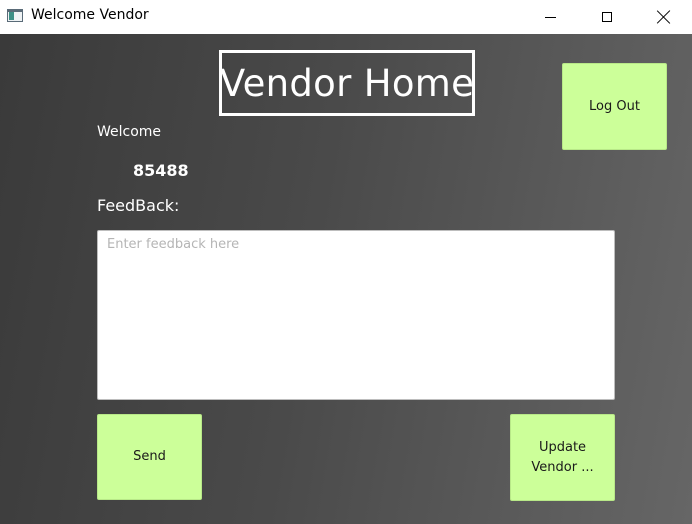  Describe the element at coordinates (346, 17) in the screenshot. I see `window-titlebar: Welcome Vendor` at that location.